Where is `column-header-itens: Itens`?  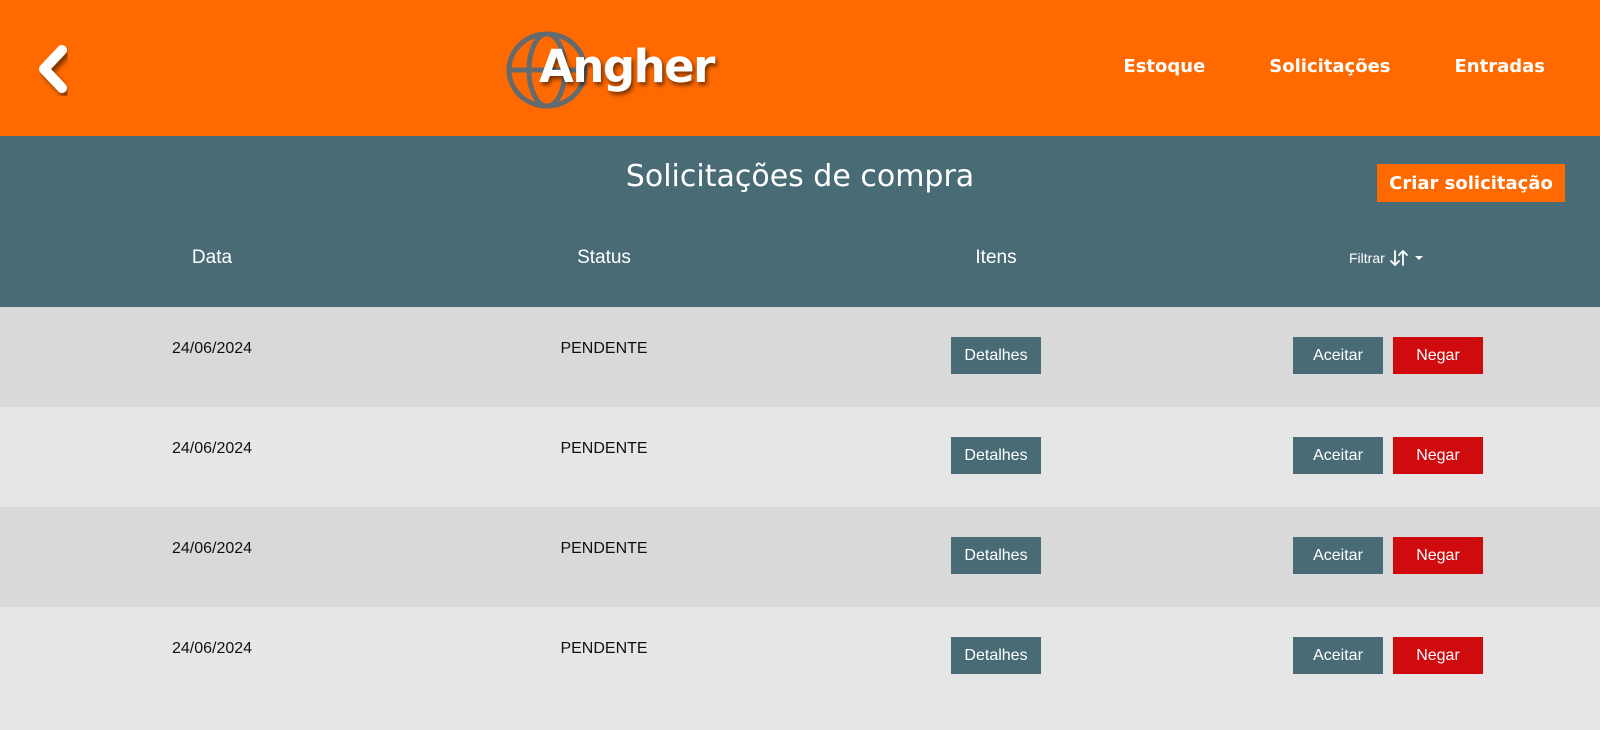
column-header-itens: Itens is located at coordinates (996, 257).